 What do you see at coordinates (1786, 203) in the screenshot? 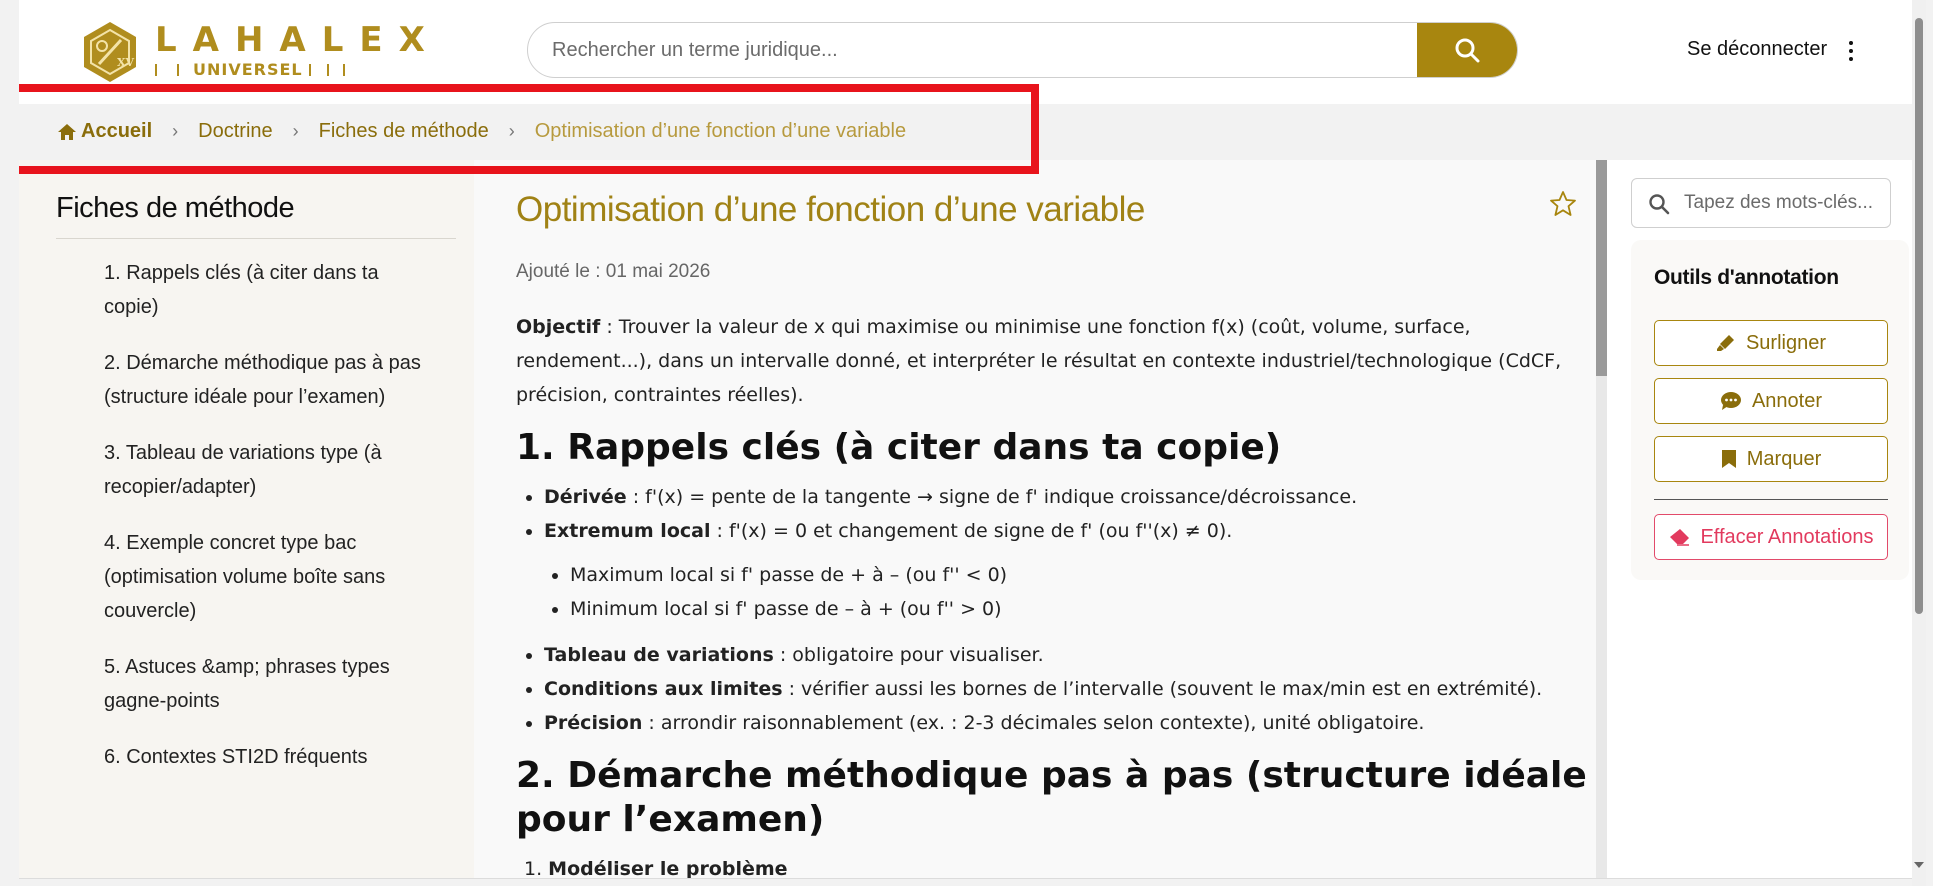
I see `keyword-search-input` at bounding box center [1786, 203].